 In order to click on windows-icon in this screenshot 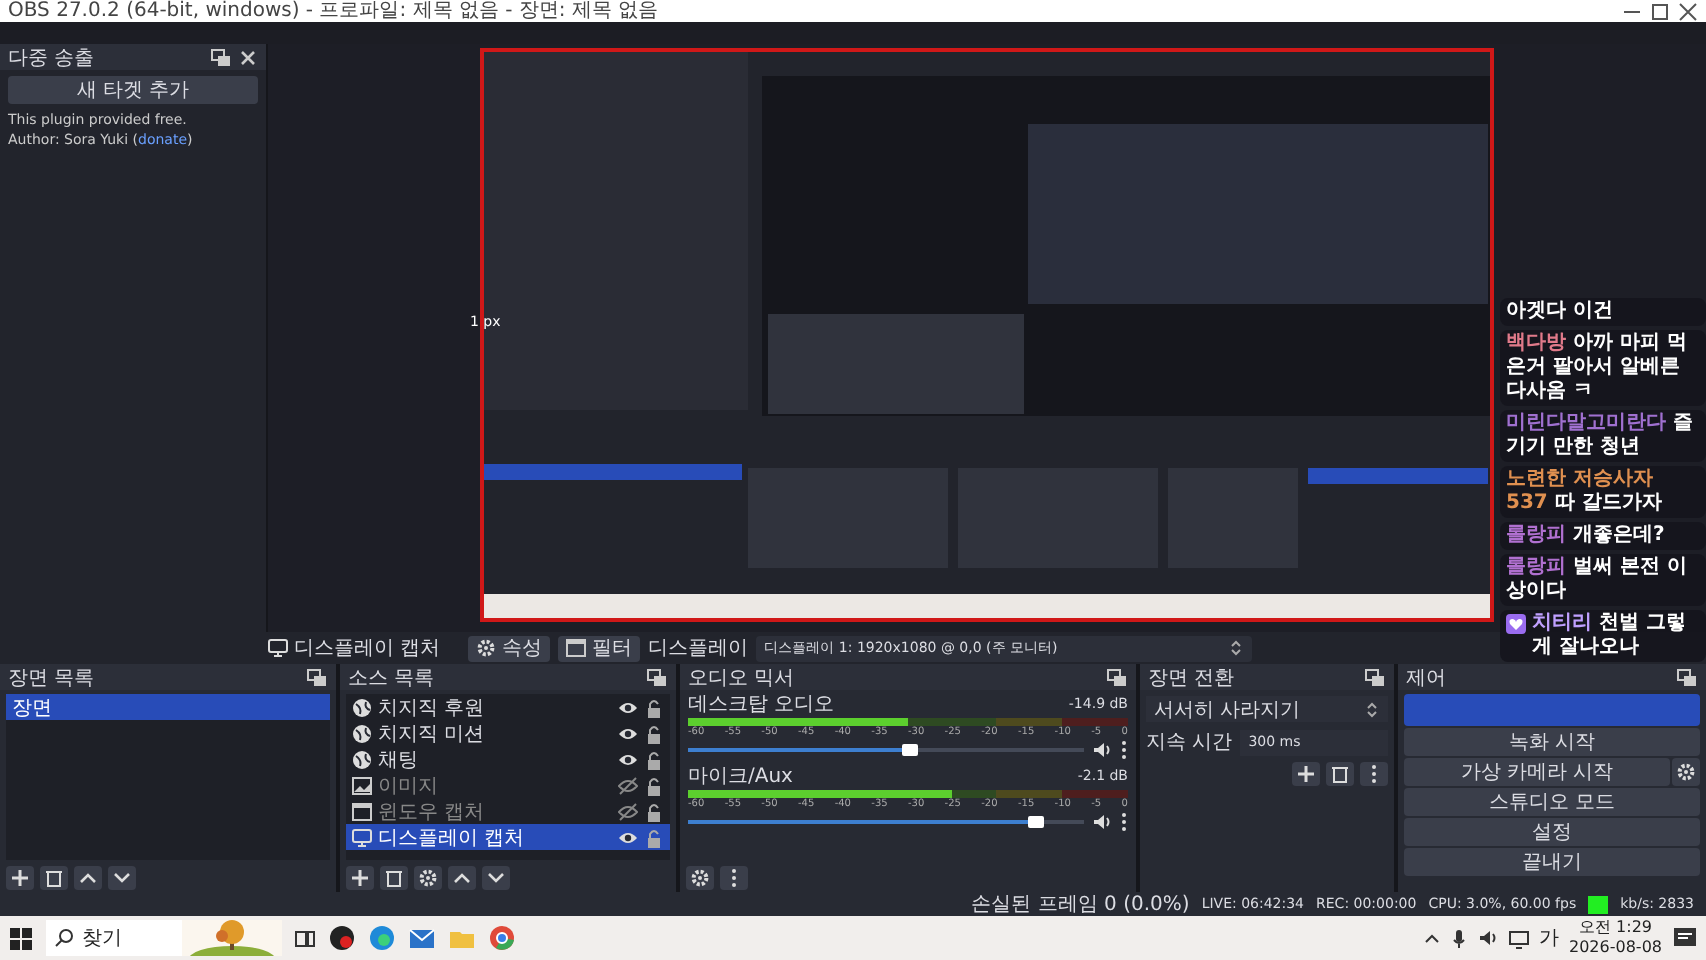, I will do `click(21, 938)`.